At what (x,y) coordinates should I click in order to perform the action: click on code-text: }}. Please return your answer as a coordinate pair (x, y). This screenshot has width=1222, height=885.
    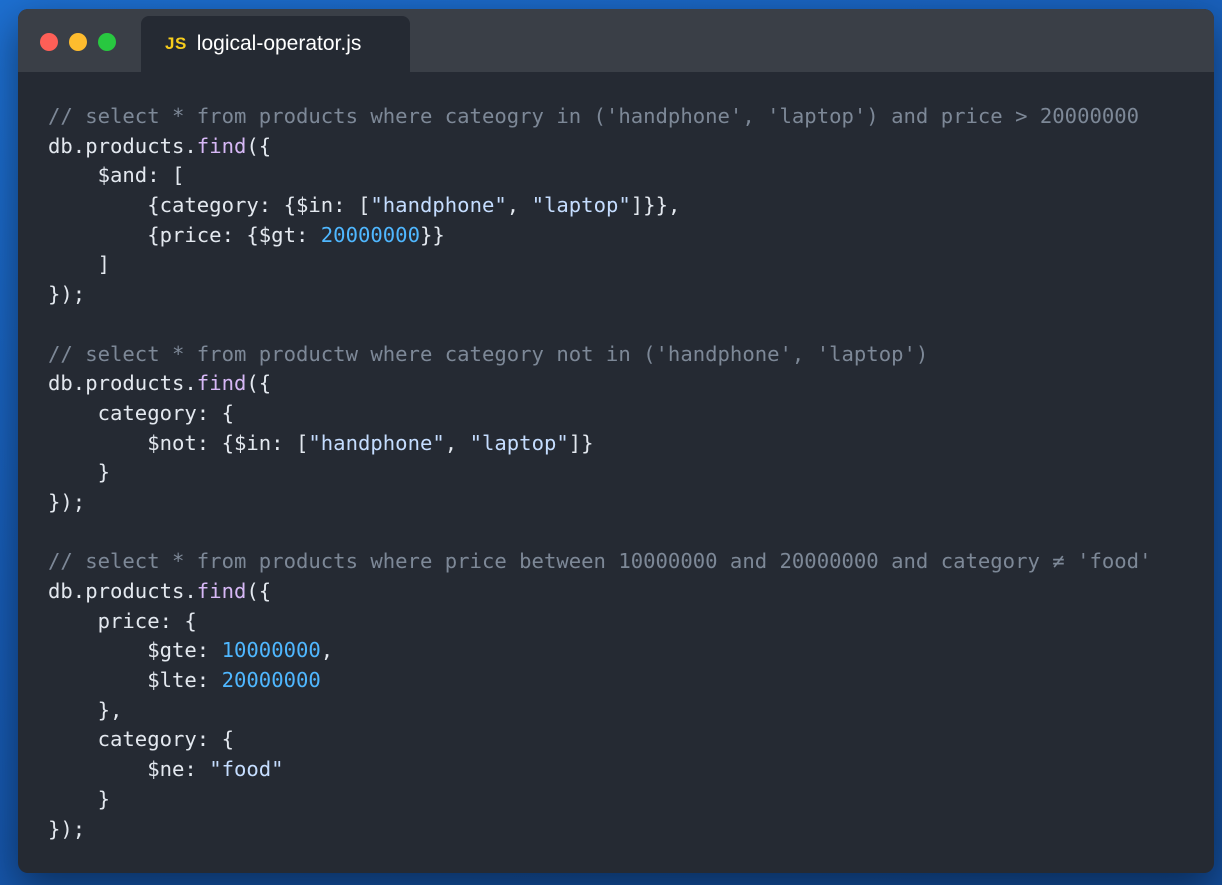
    Looking at the image, I should click on (432, 234).